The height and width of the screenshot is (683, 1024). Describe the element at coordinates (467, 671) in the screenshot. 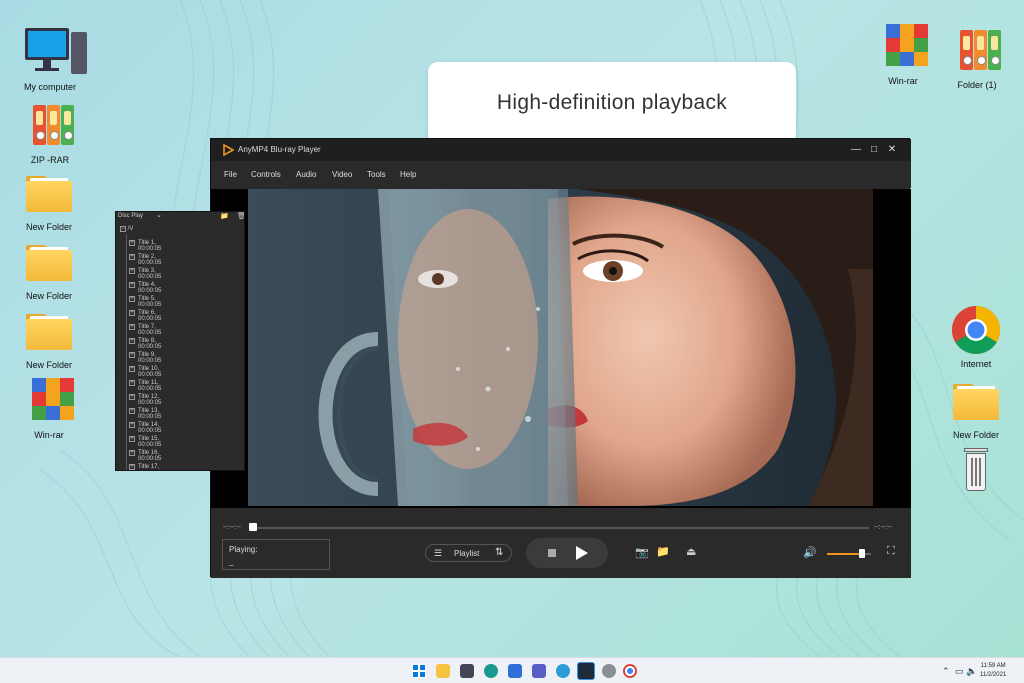

I see `camera-icon` at that location.